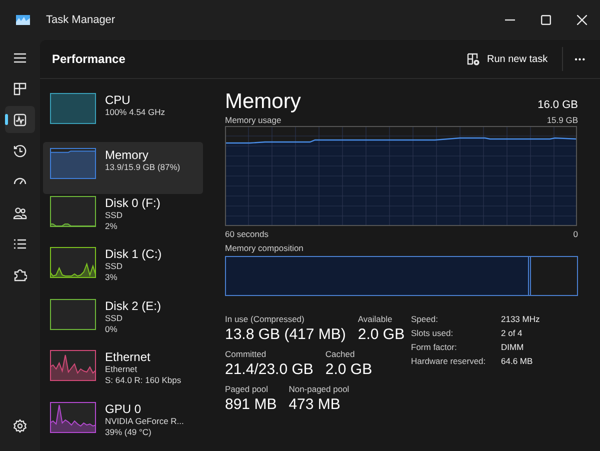 The width and height of the screenshot is (600, 451). What do you see at coordinates (111, 226) in the screenshot?
I see `device-detail: 2%` at bounding box center [111, 226].